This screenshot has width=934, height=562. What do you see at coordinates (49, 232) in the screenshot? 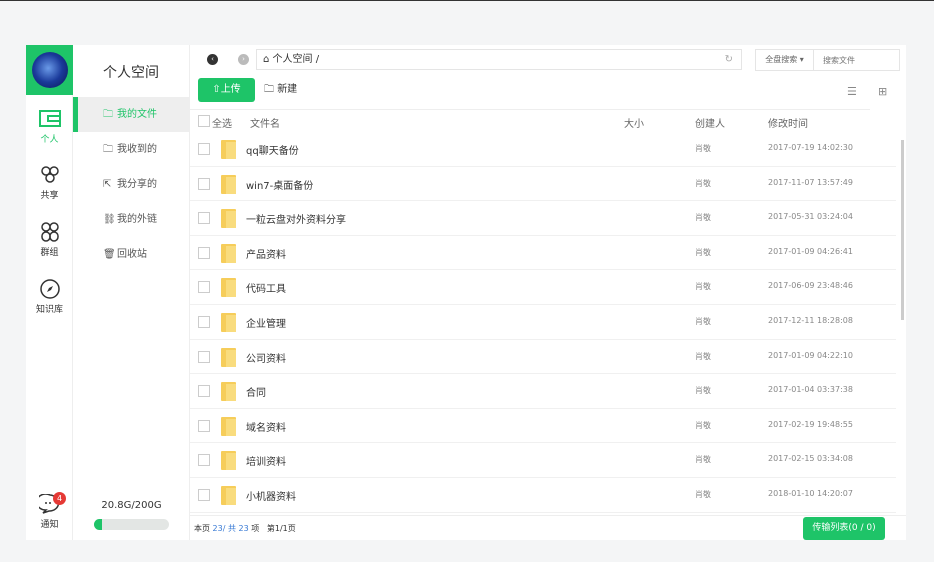
I see `group-icon` at bounding box center [49, 232].